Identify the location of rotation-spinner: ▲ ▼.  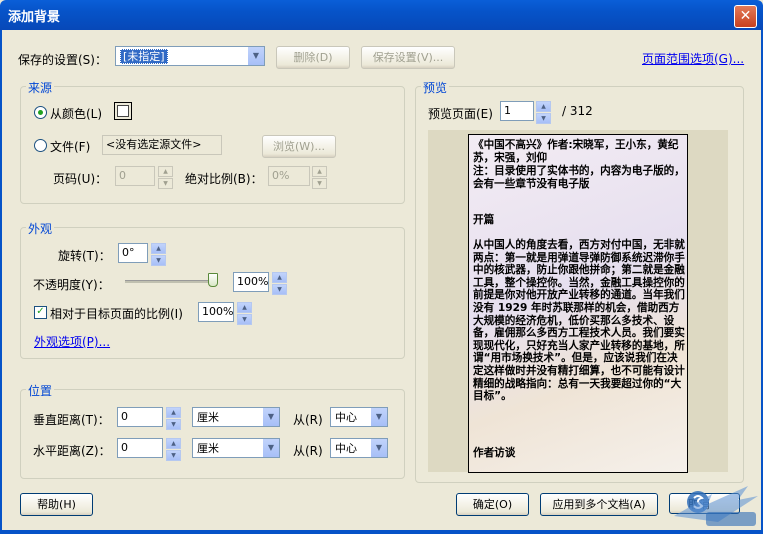
(158, 254).